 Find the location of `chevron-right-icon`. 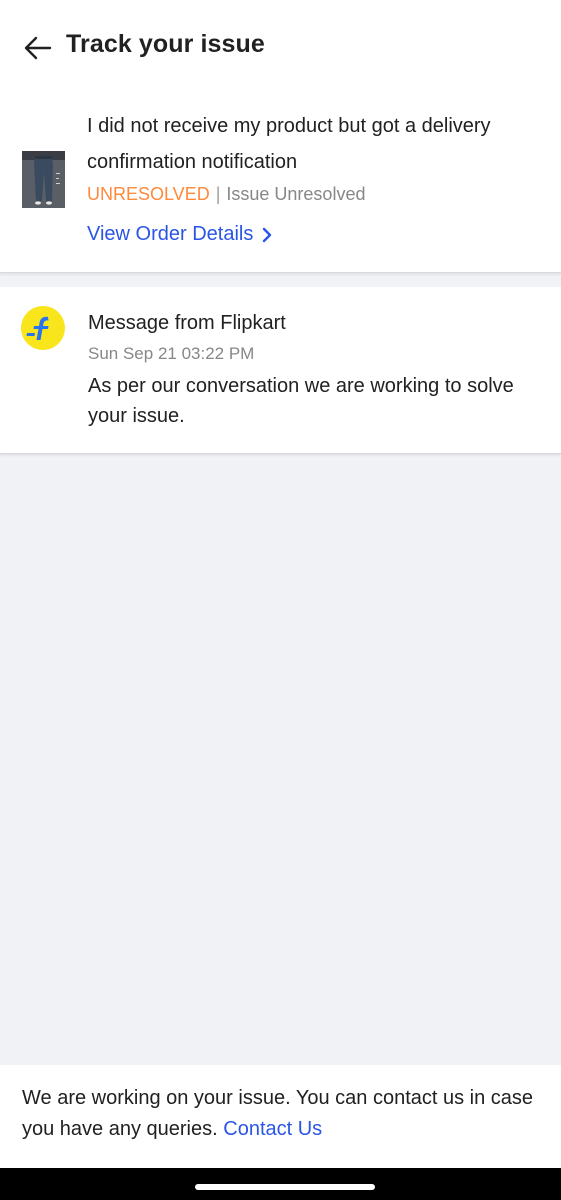

chevron-right-icon is located at coordinates (267, 235).